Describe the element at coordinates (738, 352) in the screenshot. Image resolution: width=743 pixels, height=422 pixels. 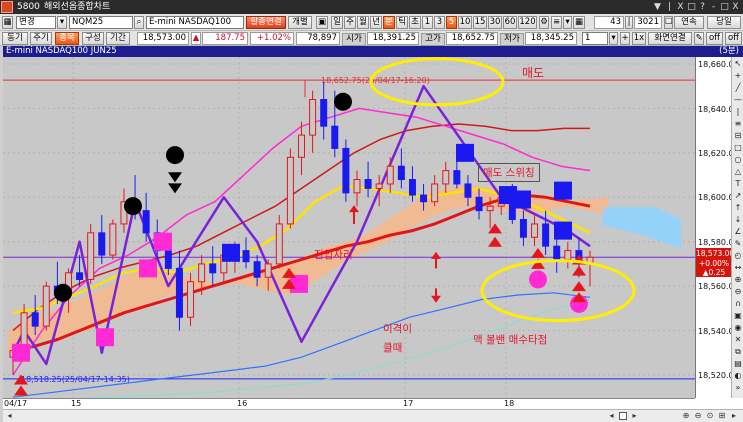
I see `copy-tool-icon: ⧉` at that location.